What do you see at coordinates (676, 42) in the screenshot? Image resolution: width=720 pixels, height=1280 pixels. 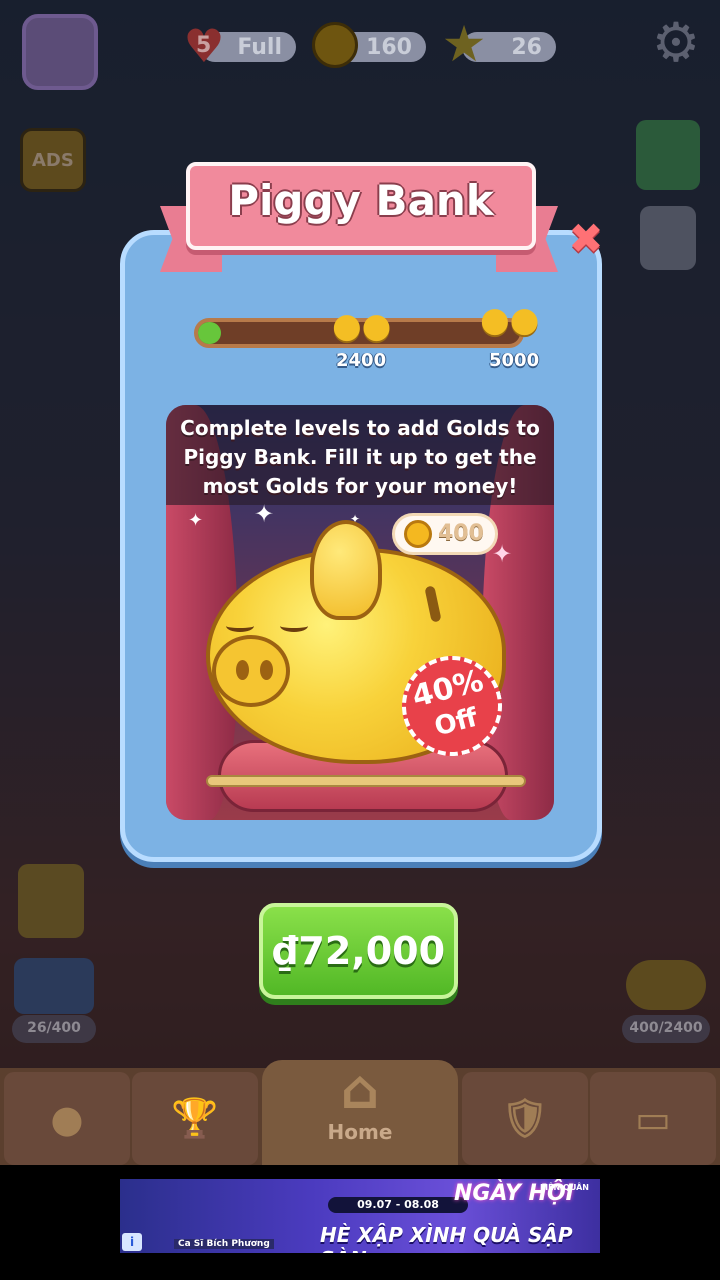 I see `gear-icon: ⚙` at bounding box center [676, 42].